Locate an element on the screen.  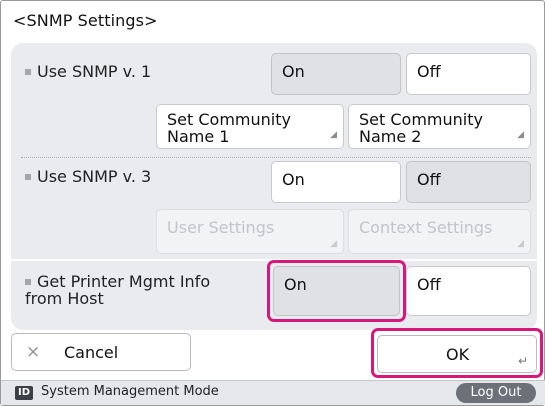
printer-mgmt-label-line2: from Host is located at coordinates (64, 298).